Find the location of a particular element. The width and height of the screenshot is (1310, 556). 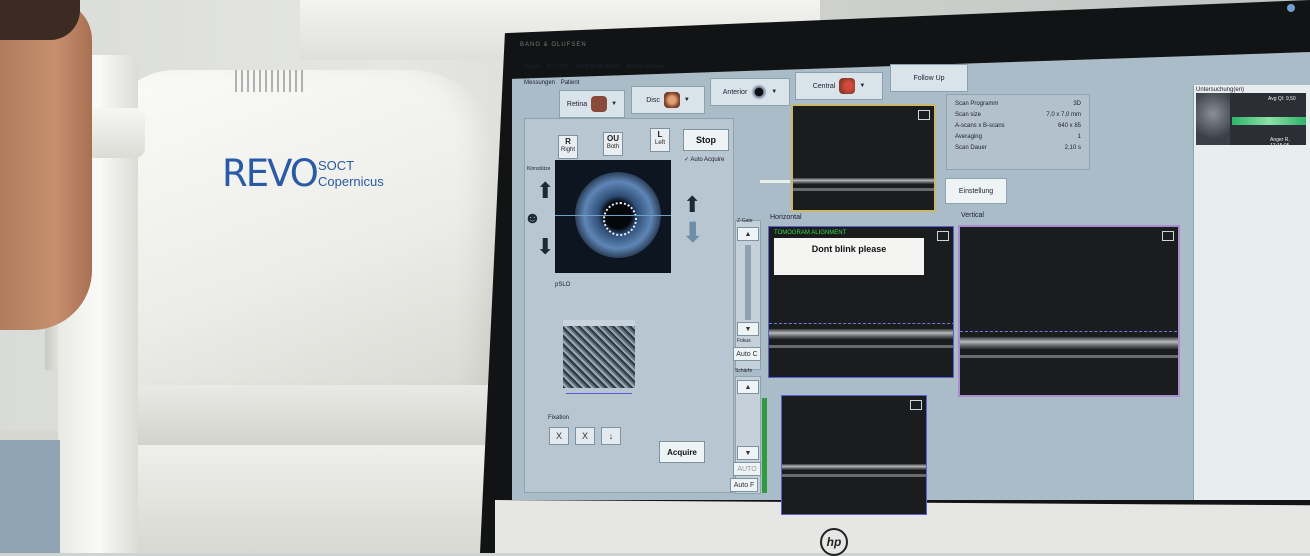

fixation-down-button: ↓ is located at coordinates (611, 436).